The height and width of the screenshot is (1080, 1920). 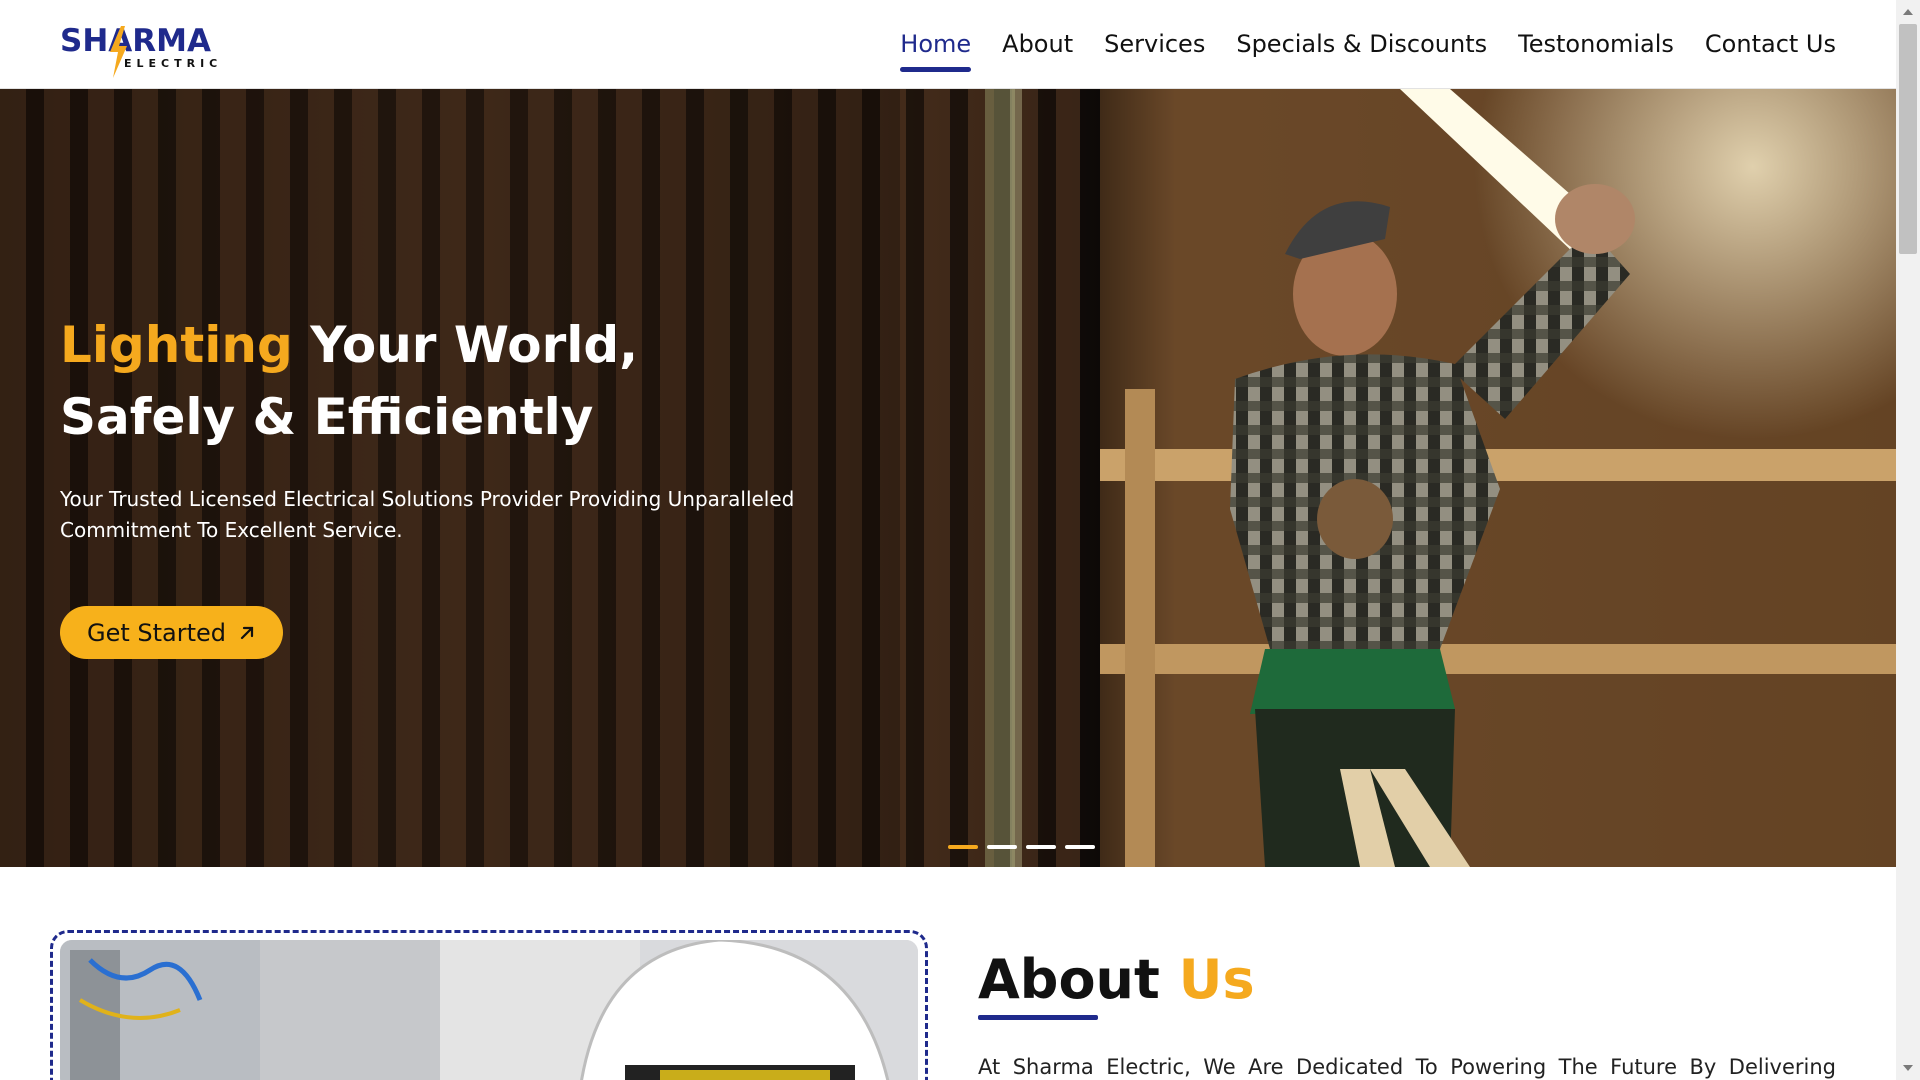 What do you see at coordinates (1069, 979) in the screenshot?
I see `about-title-main: About` at bounding box center [1069, 979].